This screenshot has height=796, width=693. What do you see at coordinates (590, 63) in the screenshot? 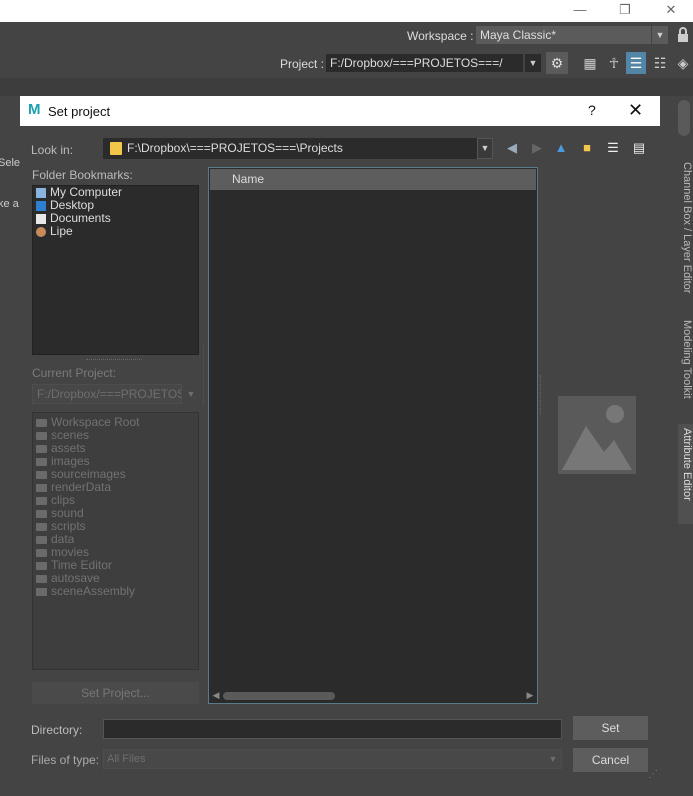
I see `modeling-toolkit-icon: ▦` at bounding box center [590, 63].